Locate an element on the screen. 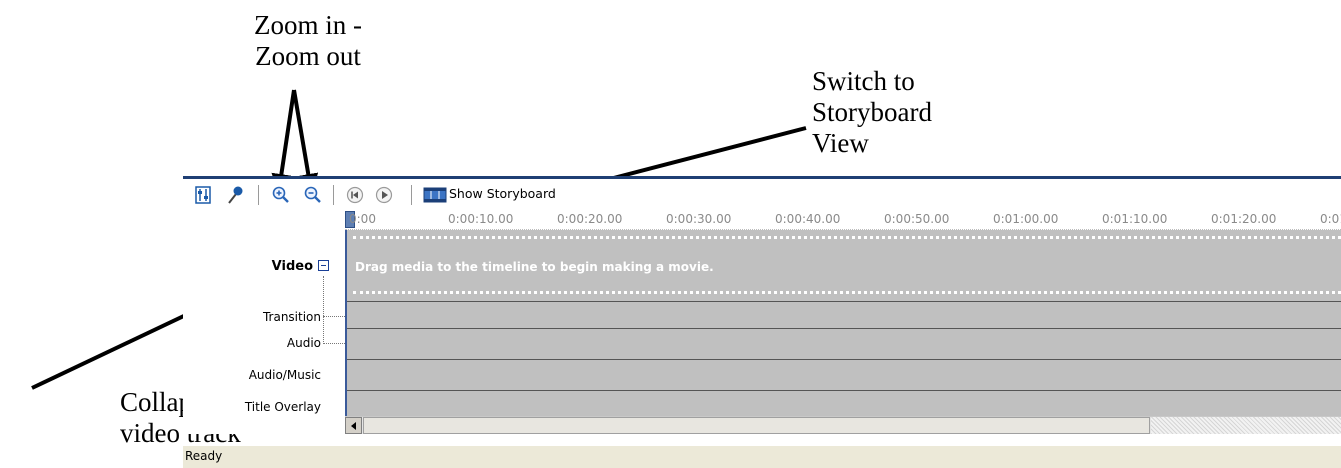 The width and height of the screenshot is (1341, 468). ruler-tick-label: 0:00:50.00 is located at coordinates (917, 219).